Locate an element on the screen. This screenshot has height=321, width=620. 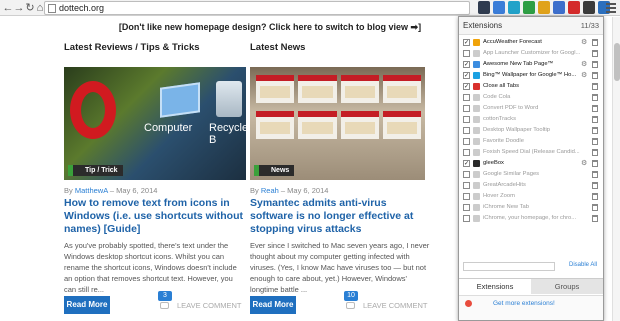
extension-row: Google Similar Pages is located at coordinates (531, 175).